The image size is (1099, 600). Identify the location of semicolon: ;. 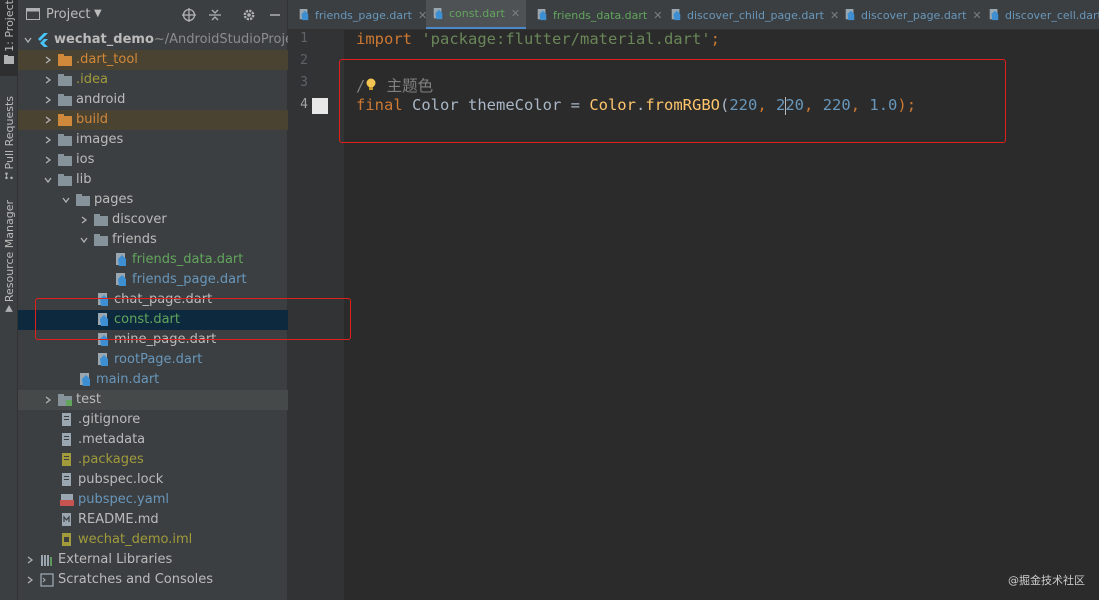
(715, 39).